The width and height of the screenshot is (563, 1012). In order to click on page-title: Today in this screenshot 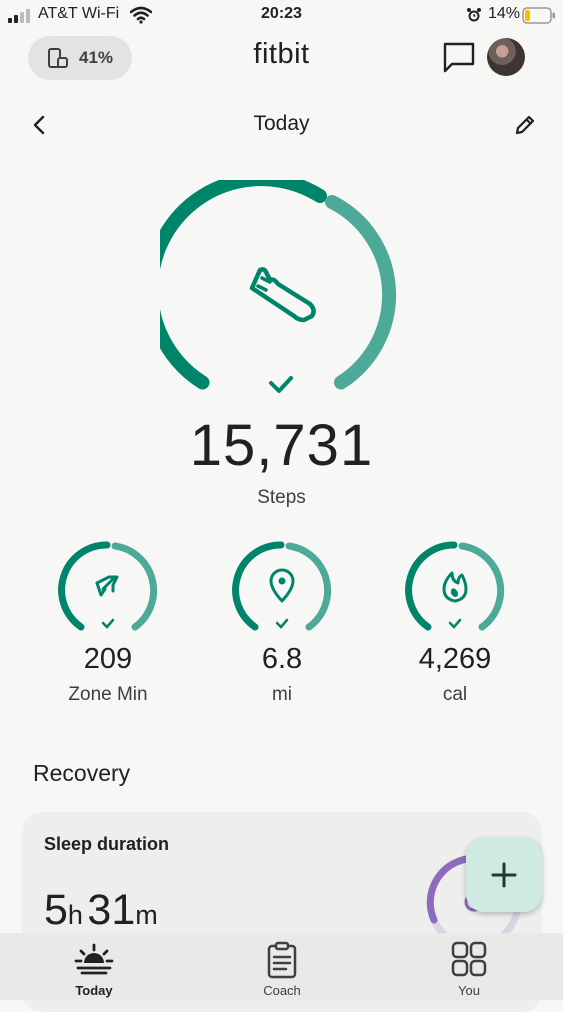, I will do `click(281, 123)`.